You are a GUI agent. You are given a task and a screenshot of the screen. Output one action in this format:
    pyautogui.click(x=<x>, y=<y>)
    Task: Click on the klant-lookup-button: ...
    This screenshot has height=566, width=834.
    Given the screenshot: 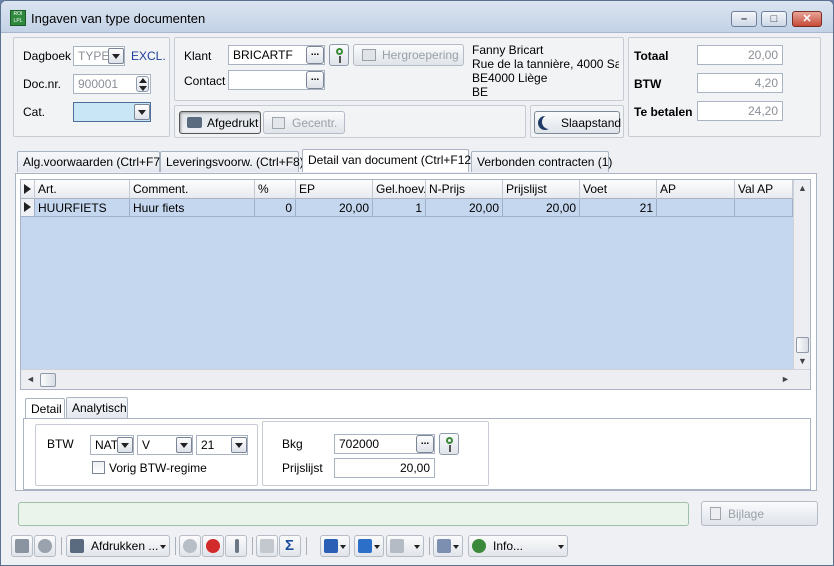 What is the action you would take?
    pyautogui.click(x=315, y=55)
    